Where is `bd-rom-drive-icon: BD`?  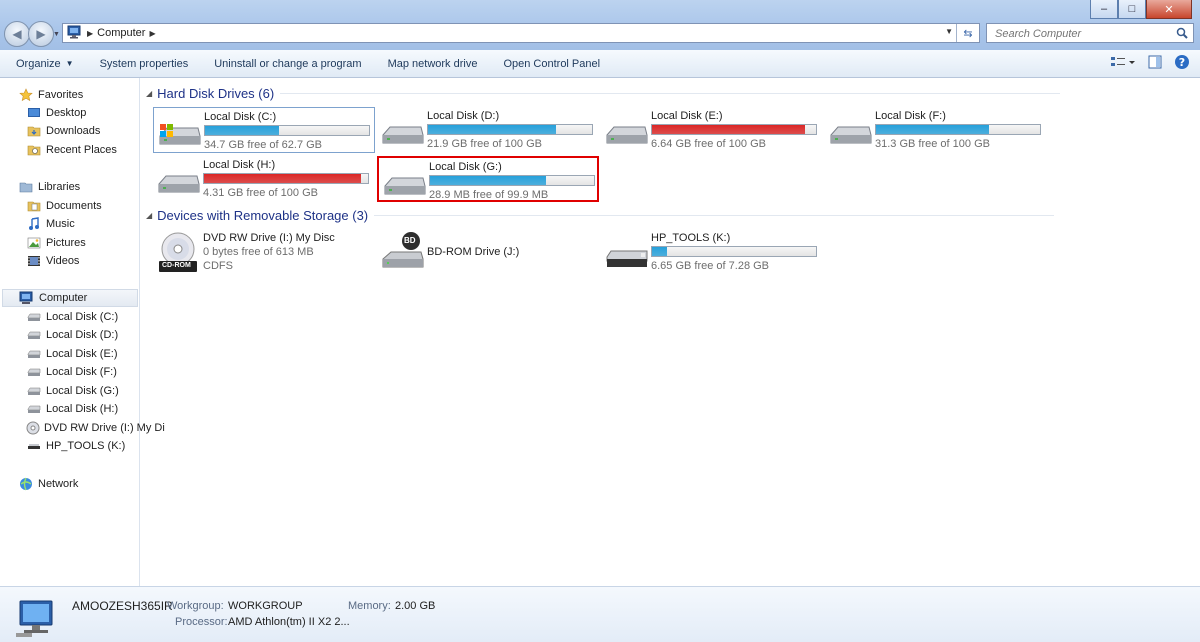 bd-rom-drive-icon: BD is located at coordinates (402, 250).